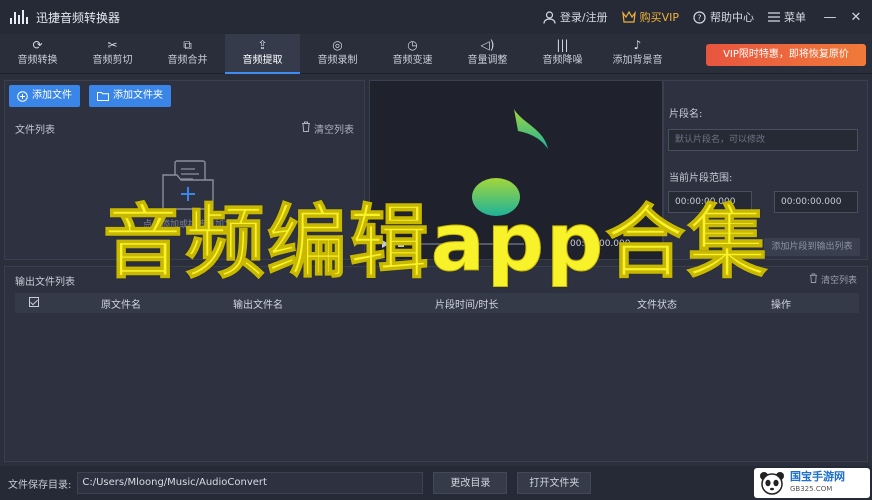 Image resolution: width=872 pixels, height=500 pixels. What do you see at coordinates (786, 55) in the screenshot?
I see `vip-promo-banner: VIP限时特惠，即将恢复原价` at bounding box center [786, 55].